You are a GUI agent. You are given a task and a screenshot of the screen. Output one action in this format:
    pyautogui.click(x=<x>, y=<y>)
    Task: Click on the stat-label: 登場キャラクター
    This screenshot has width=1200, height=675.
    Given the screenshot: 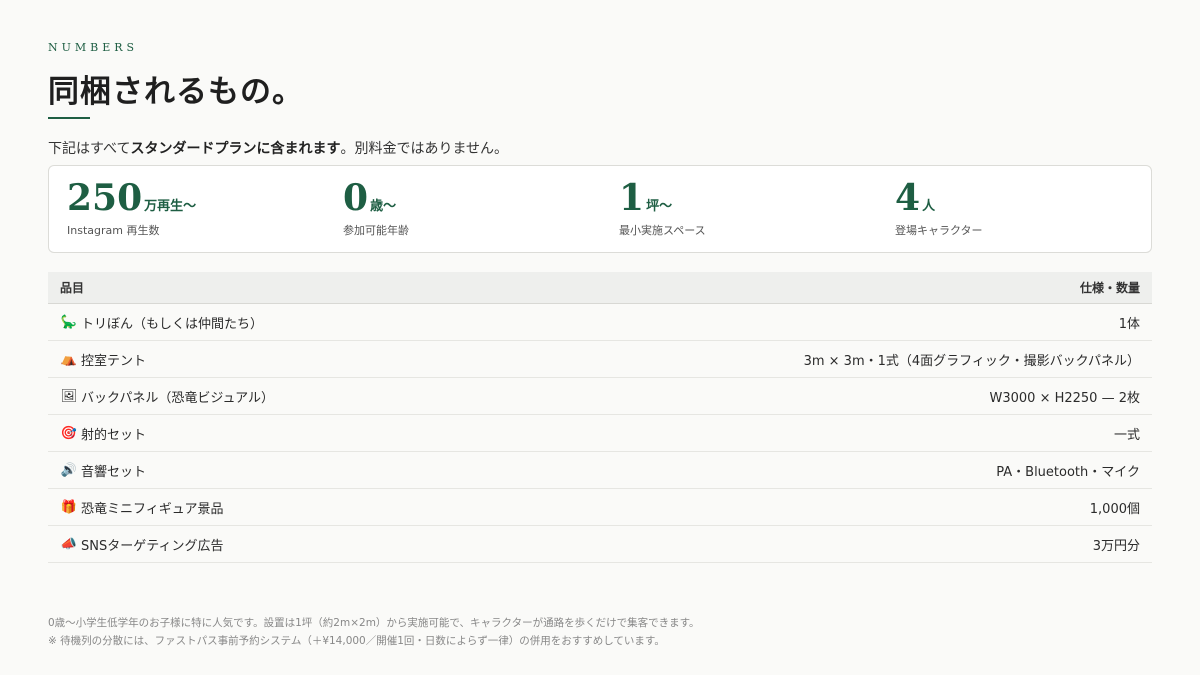 What is the action you would take?
    pyautogui.click(x=939, y=230)
    